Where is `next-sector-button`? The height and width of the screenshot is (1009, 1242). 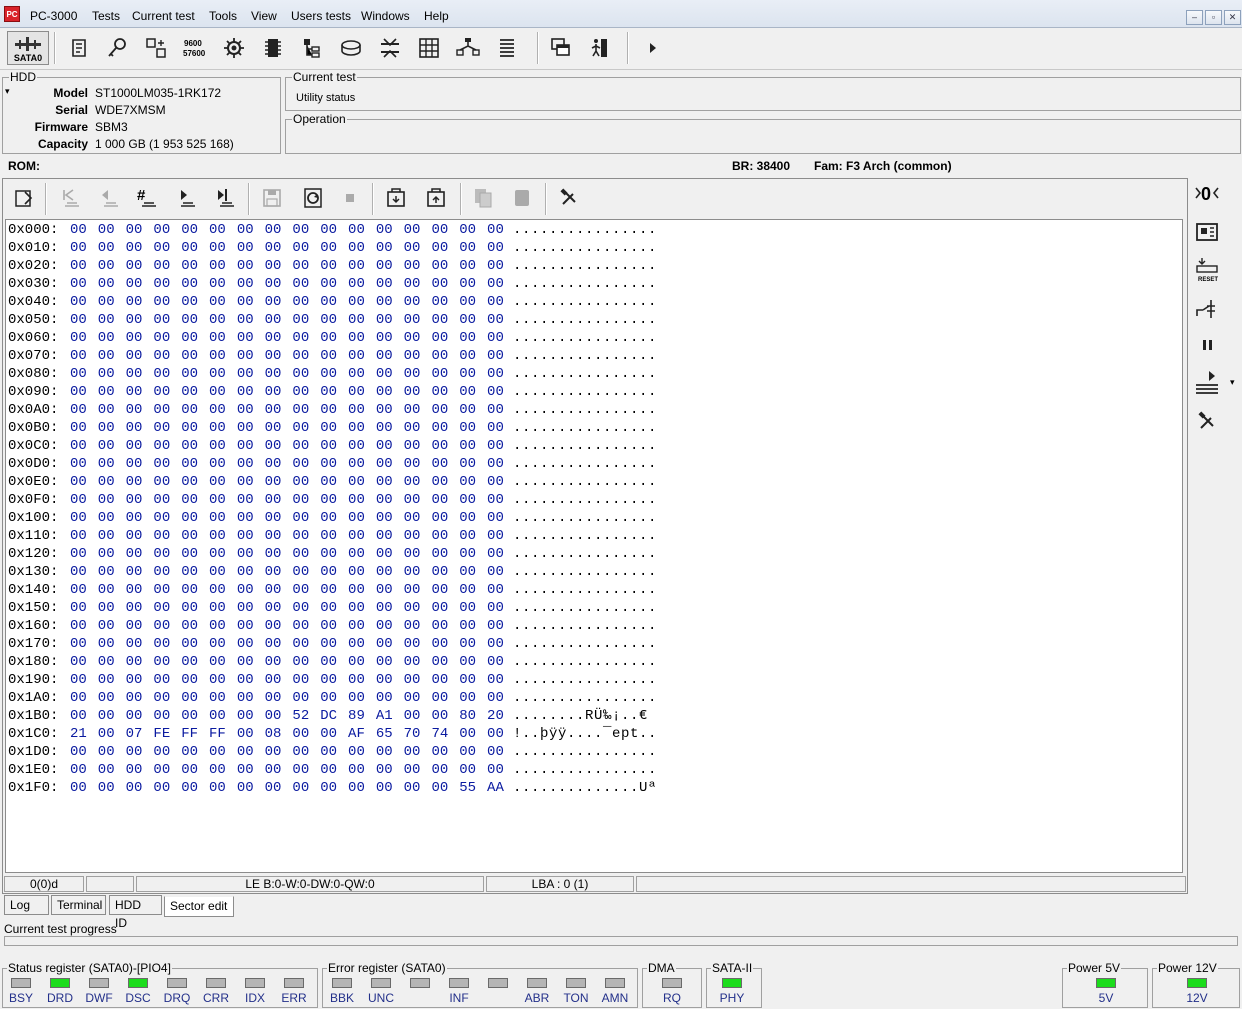
next-sector-button is located at coordinates (185, 198).